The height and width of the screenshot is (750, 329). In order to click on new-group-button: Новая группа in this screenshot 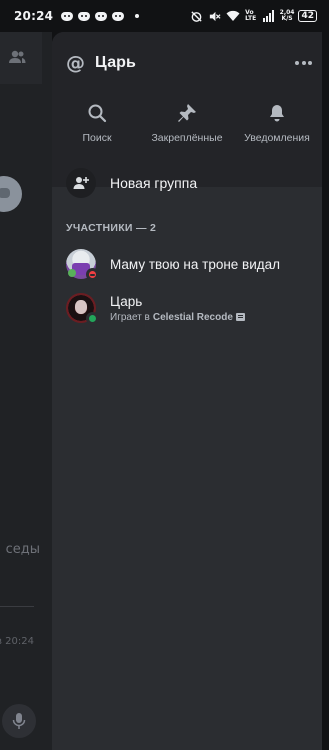, I will do `click(191, 183)`.